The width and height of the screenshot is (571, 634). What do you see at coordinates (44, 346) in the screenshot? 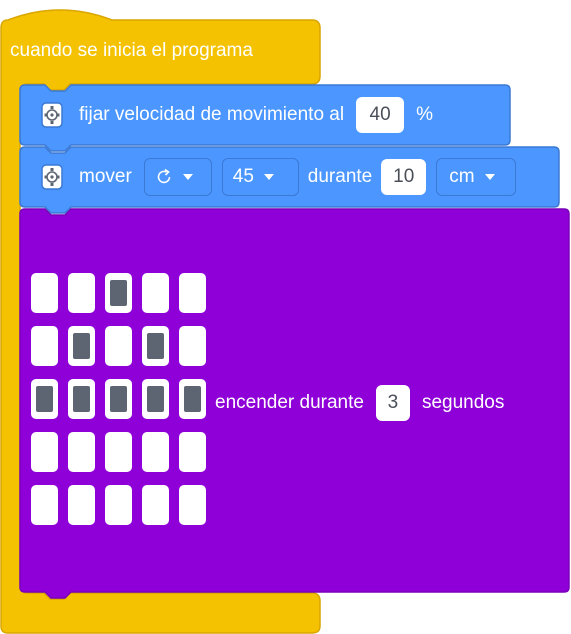
I see `matrix-pixel-r2-c1` at bounding box center [44, 346].